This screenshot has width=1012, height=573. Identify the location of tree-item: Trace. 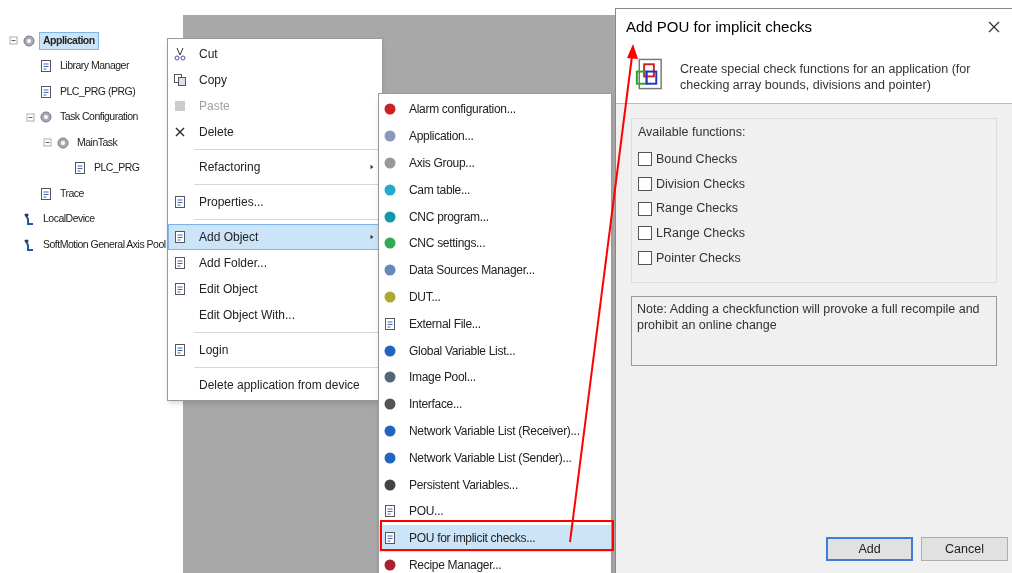
(72, 193).